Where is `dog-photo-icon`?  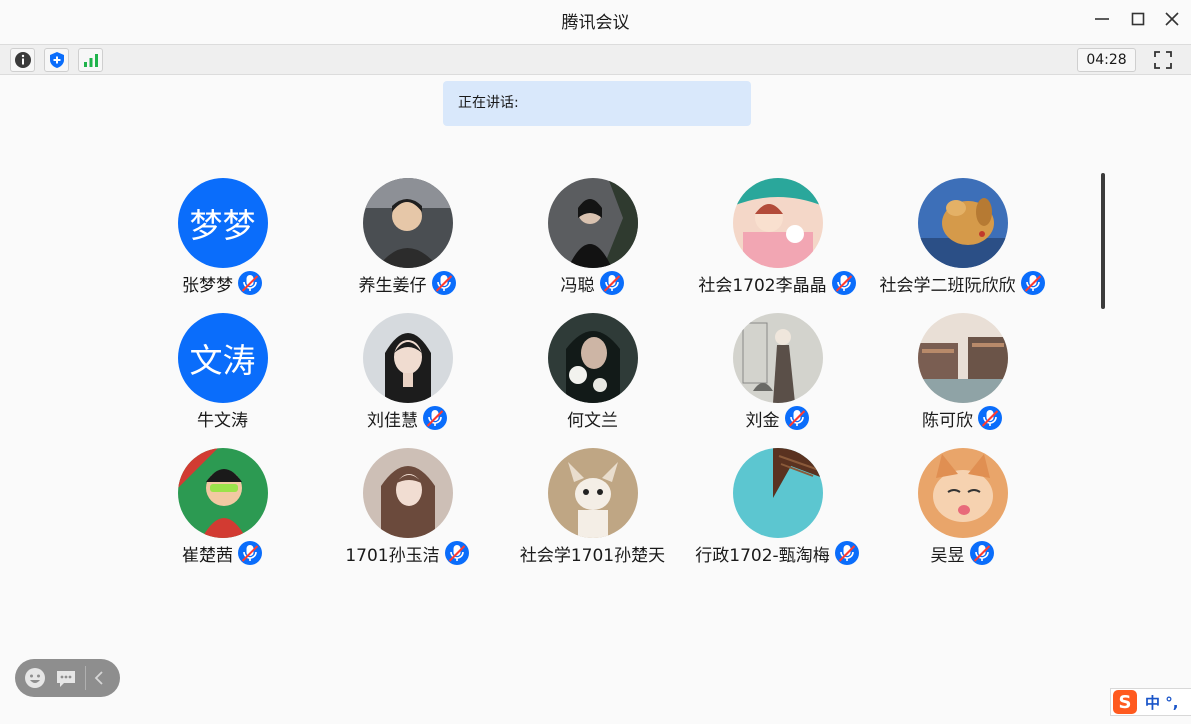 dog-photo-icon is located at coordinates (962, 223).